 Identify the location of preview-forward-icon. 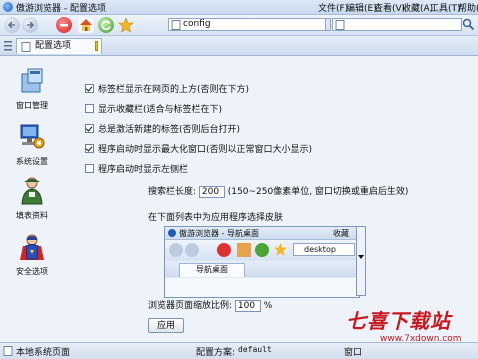
(192, 250).